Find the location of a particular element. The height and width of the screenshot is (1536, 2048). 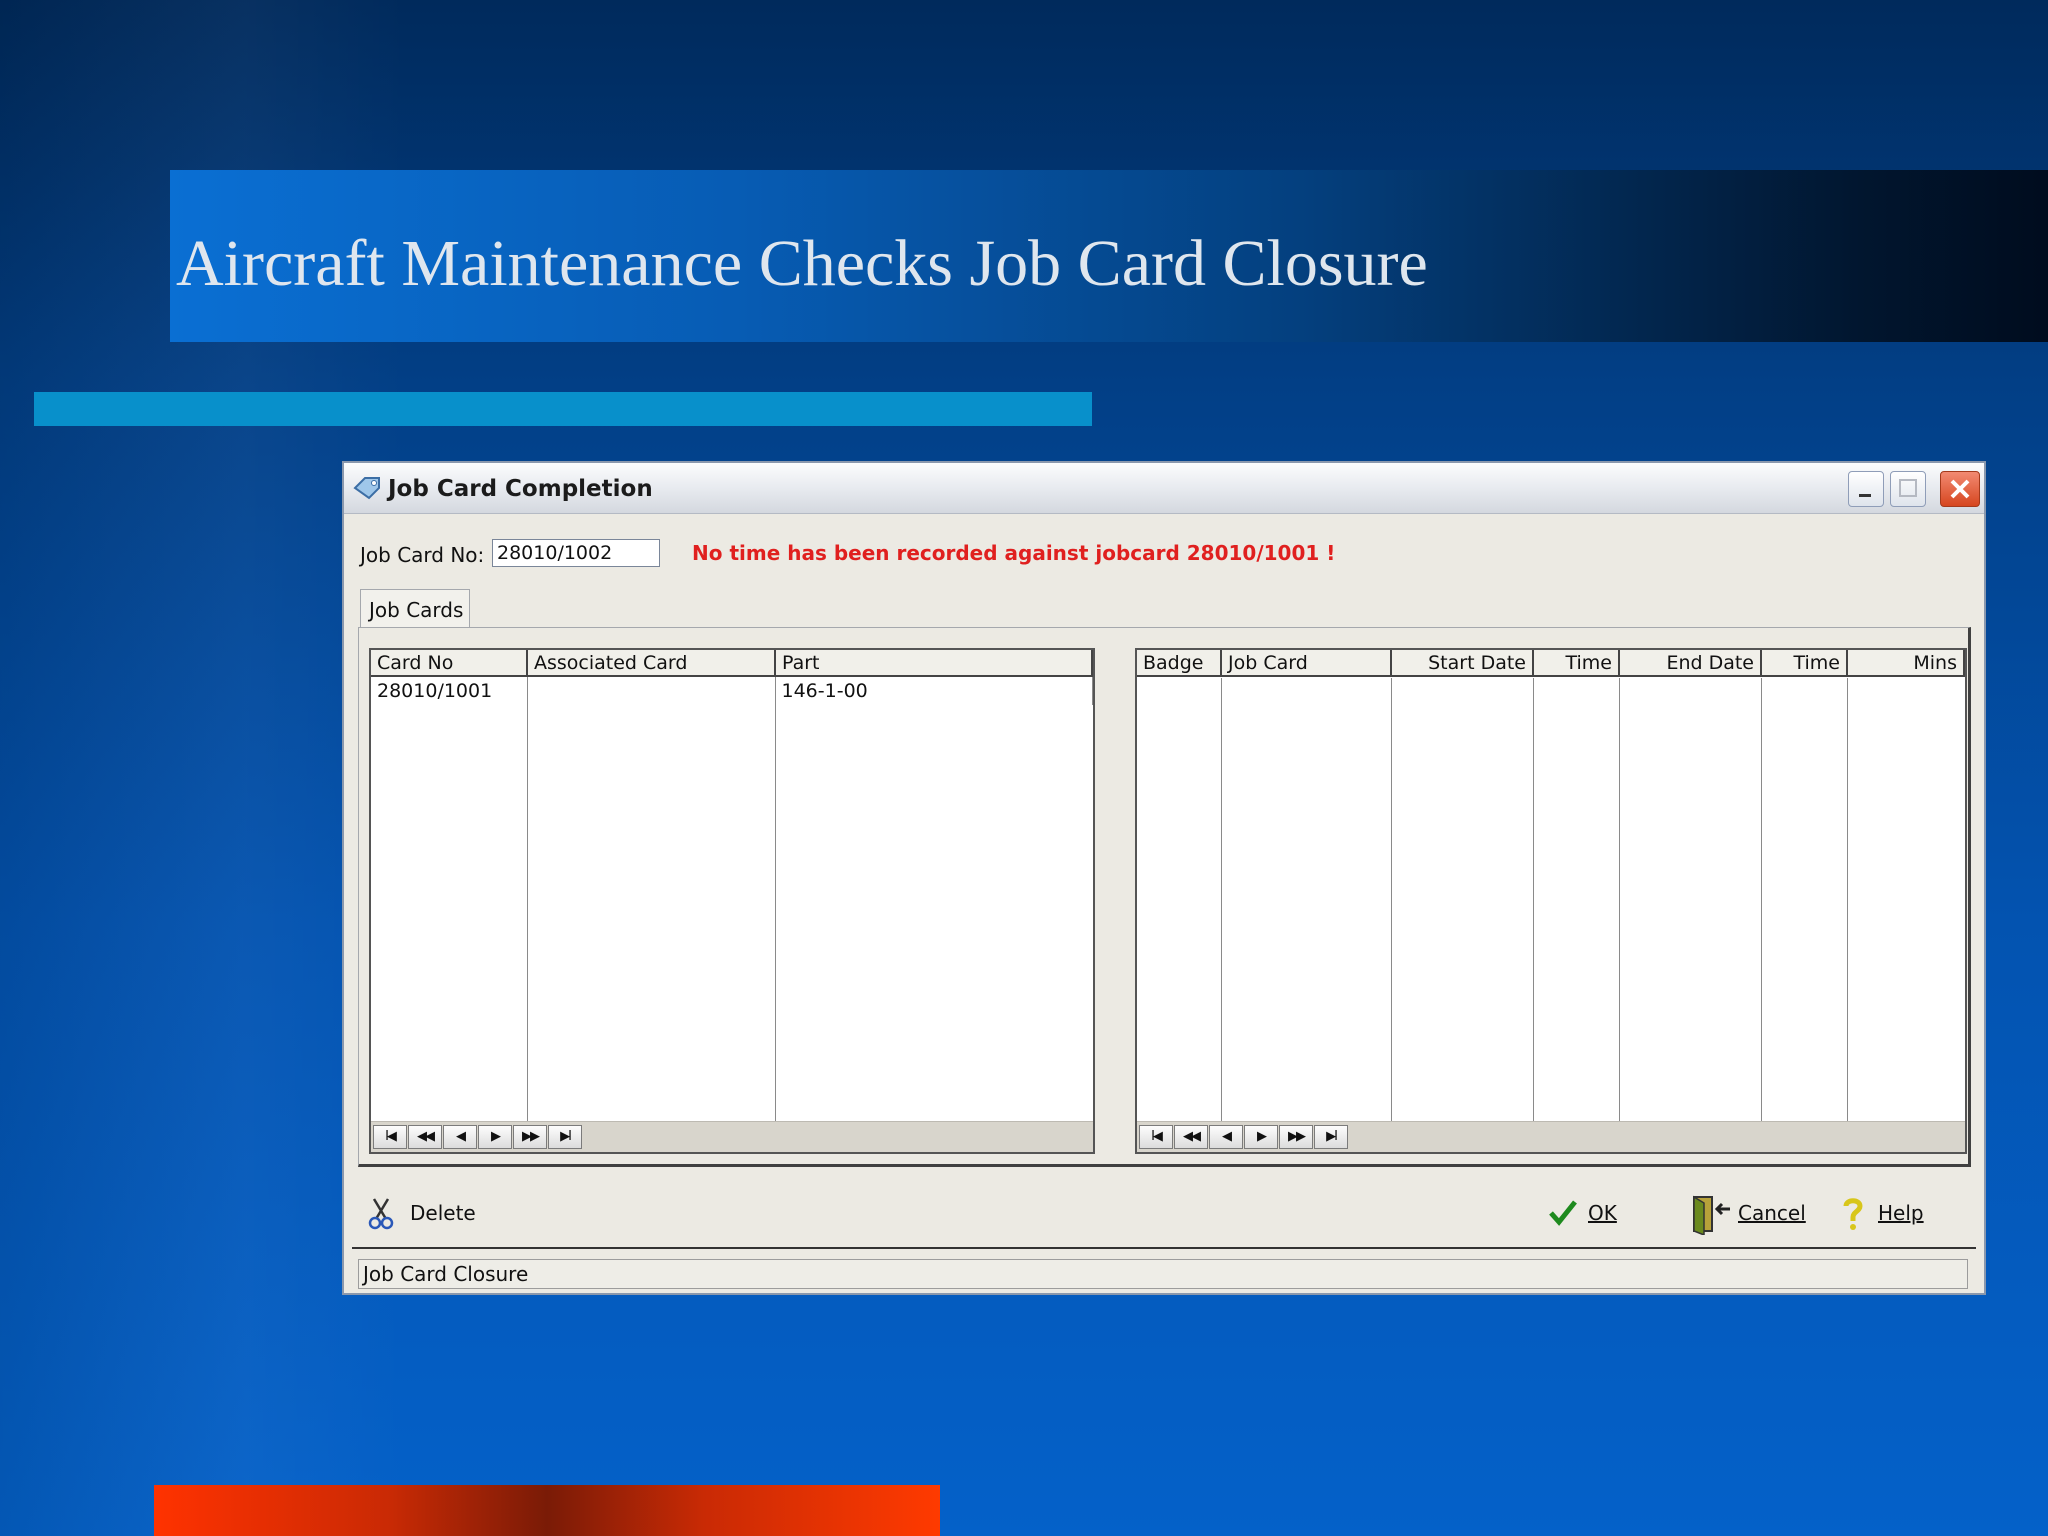

column-header: Job Card is located at coordinates (1306, 663).